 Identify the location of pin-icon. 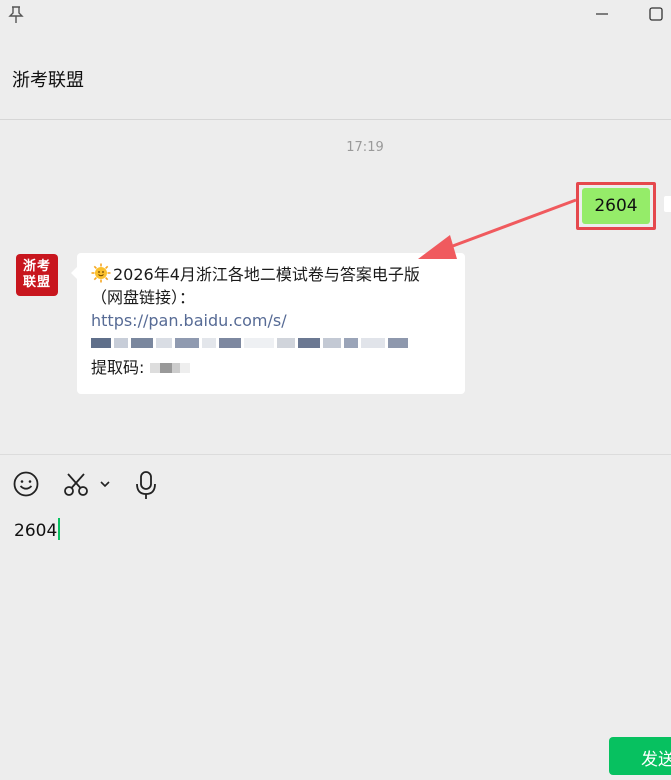
(16, 15).